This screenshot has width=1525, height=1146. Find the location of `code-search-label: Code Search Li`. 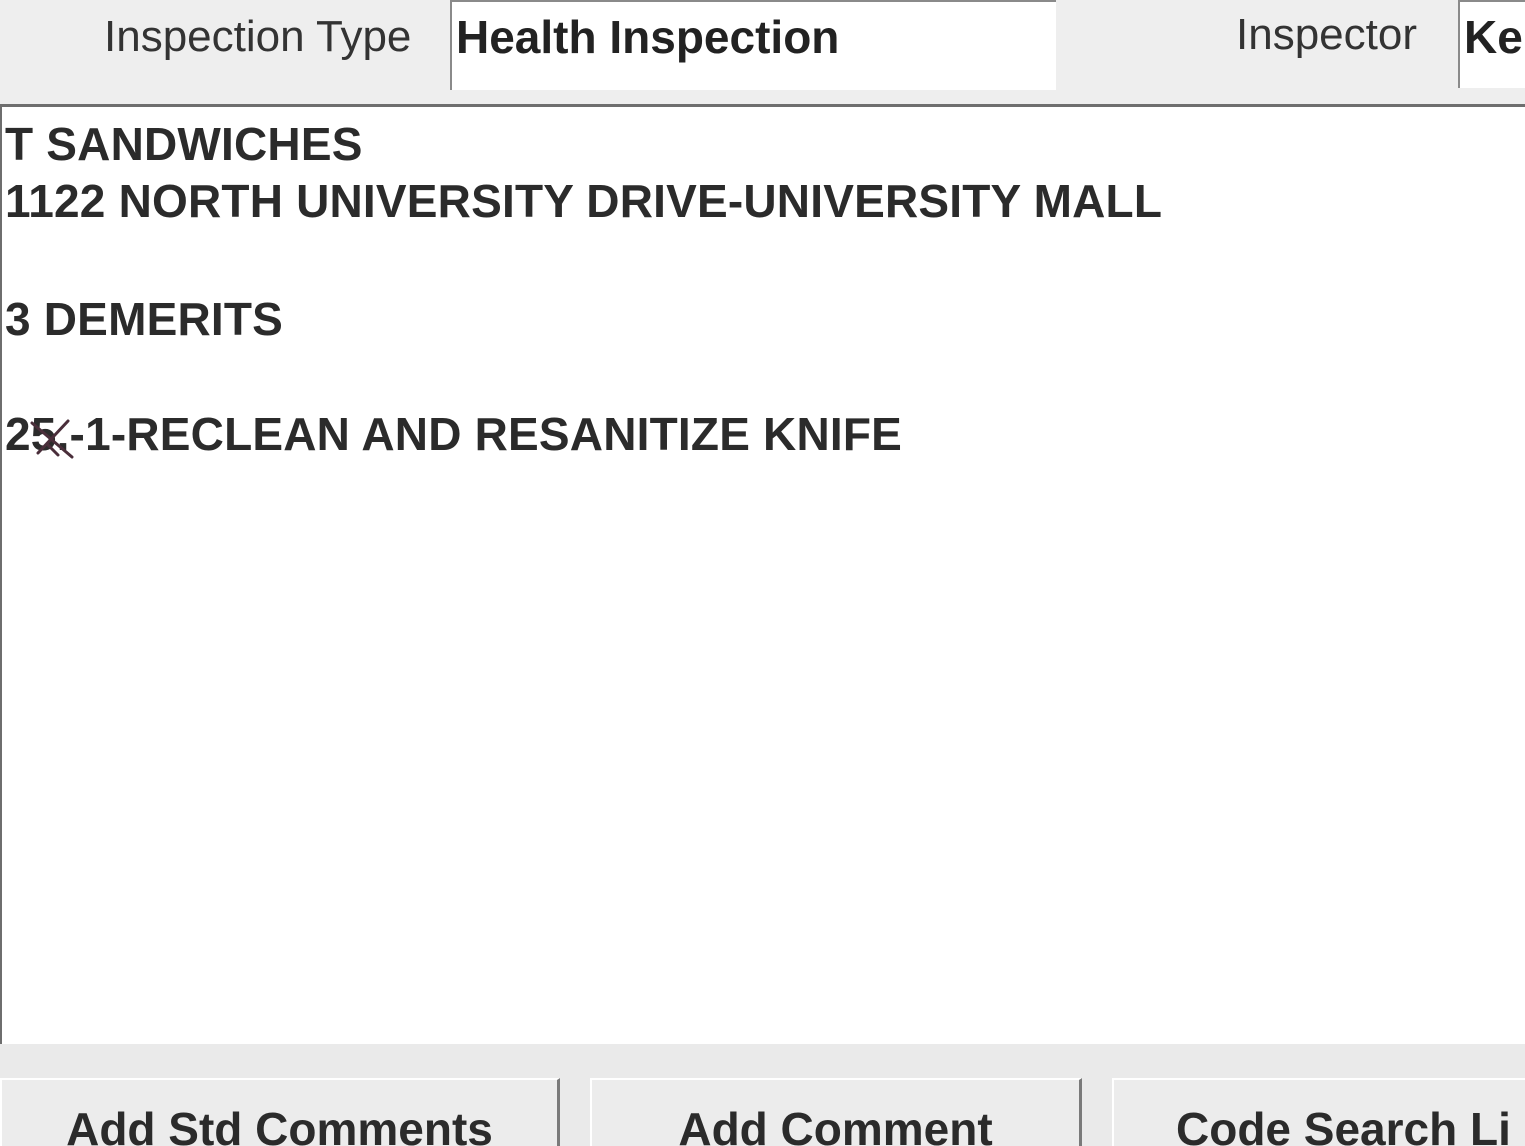

code-search-label: Code Search Li is located at coordinates (1343, 1124).